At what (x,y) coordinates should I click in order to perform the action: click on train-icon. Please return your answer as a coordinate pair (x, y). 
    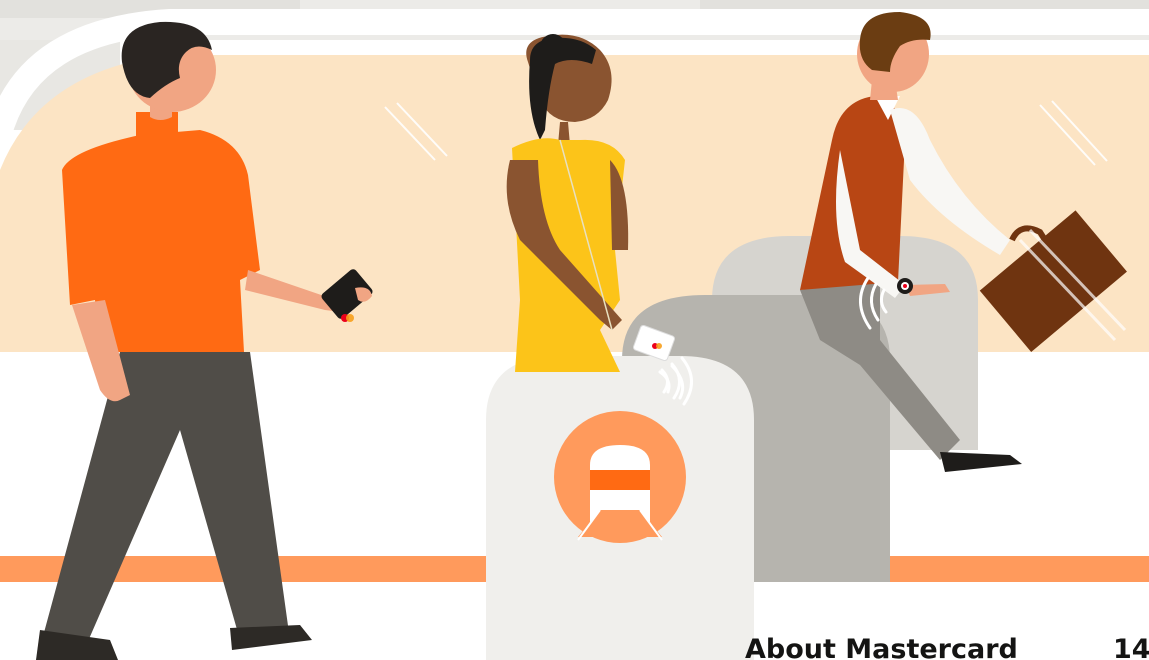
    Looking at the image, I should click on (620, 477).